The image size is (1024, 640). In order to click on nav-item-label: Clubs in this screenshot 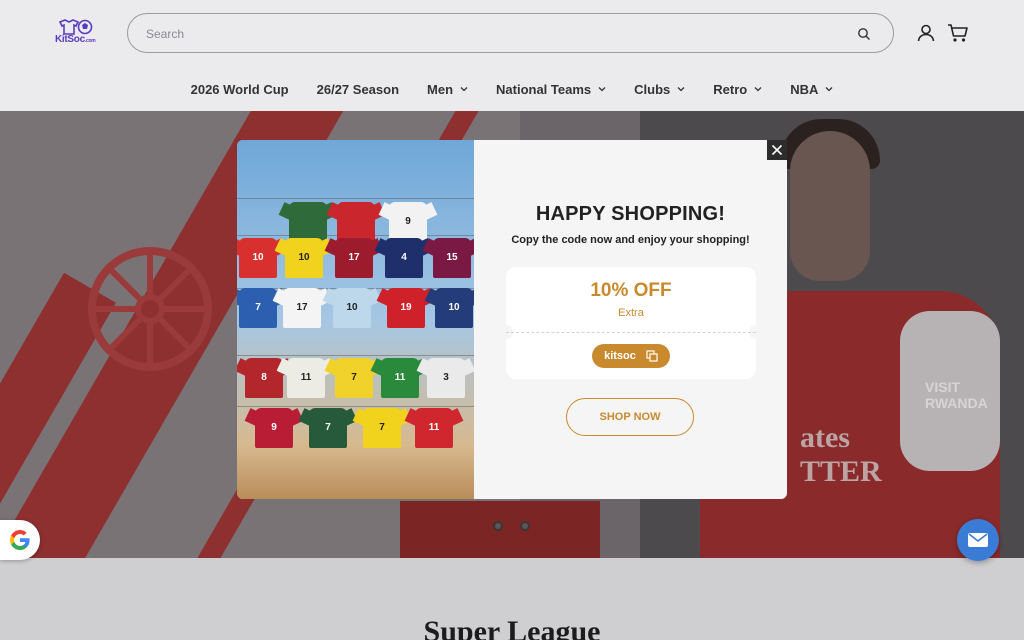, I will do `click(652, 89)`.